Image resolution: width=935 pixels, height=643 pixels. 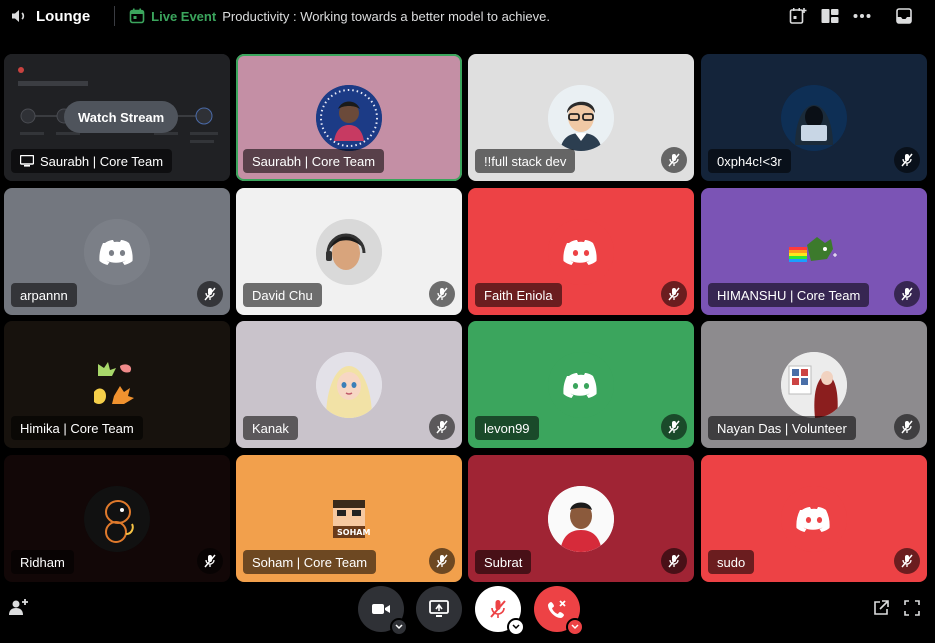 What do you see at coordinates (830, 16) in the screenshot?
I see `layout-grid-icon` at bounding box center [830, 16].